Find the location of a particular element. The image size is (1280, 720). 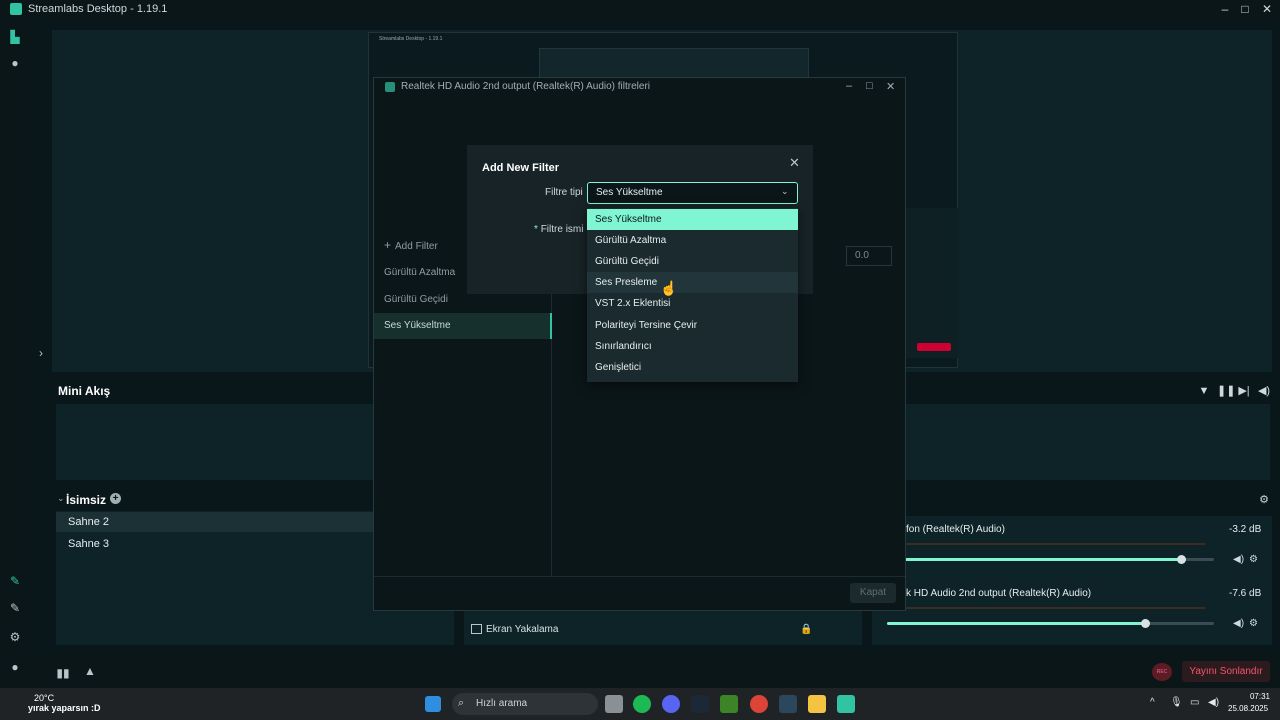

skip-icon: ▶| is located at coordinates (1244, 391).